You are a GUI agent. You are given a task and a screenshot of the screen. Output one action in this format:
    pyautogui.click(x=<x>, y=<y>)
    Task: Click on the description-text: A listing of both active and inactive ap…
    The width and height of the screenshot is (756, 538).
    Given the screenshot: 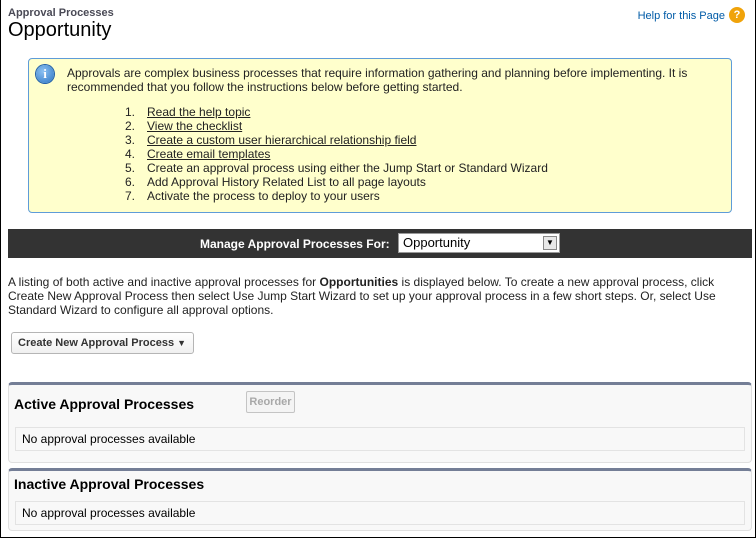 What is the action you would take?
    pyautogui.click(x=362, y=296)
    